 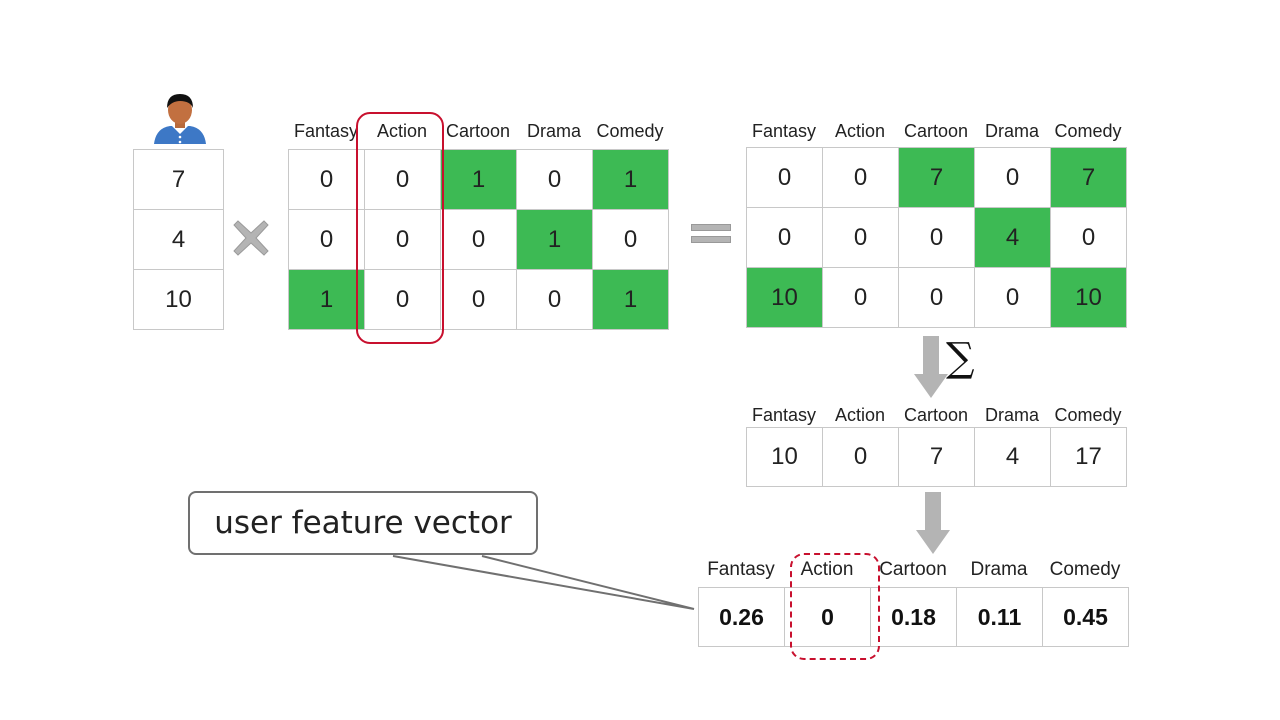 I want to click on callout-label: user feature vector, so click(x=363, y=523).